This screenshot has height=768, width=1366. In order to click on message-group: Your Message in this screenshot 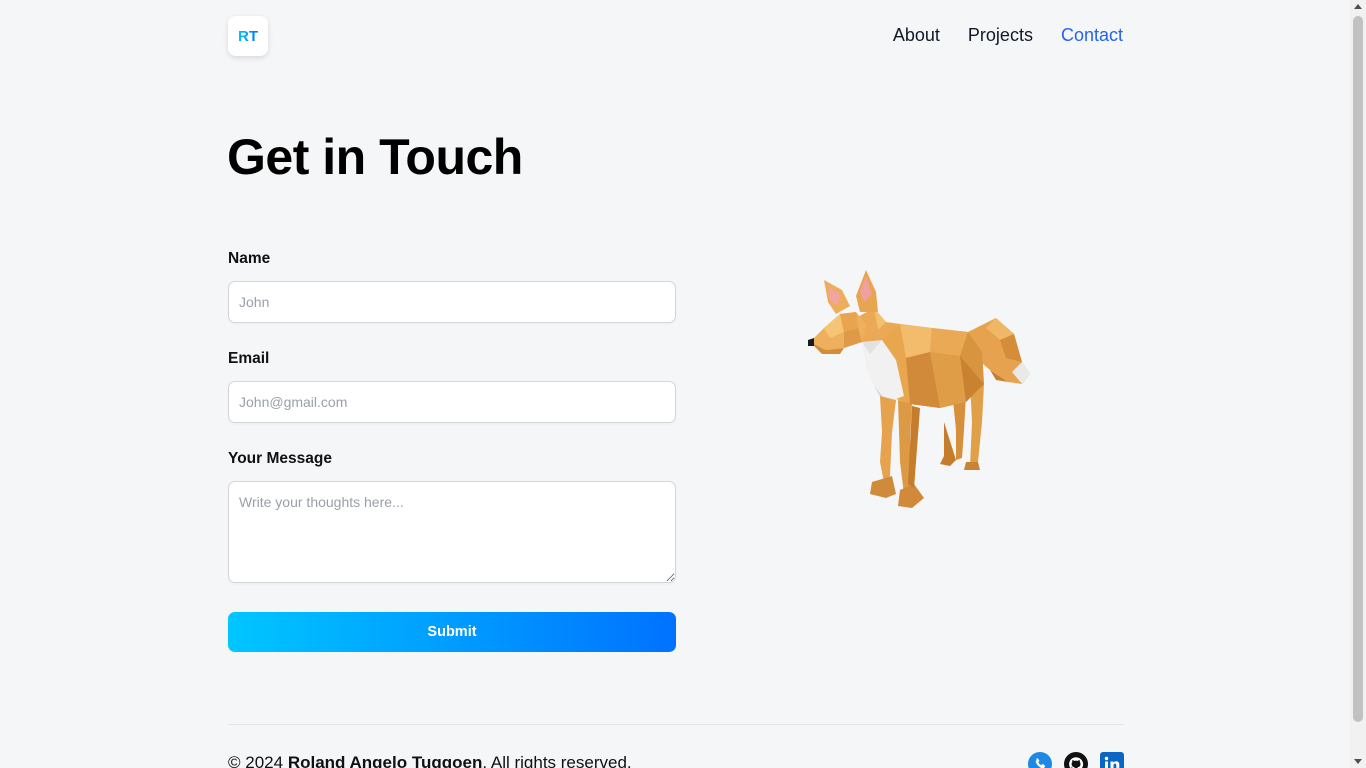, I will do `click(452, 519)`.